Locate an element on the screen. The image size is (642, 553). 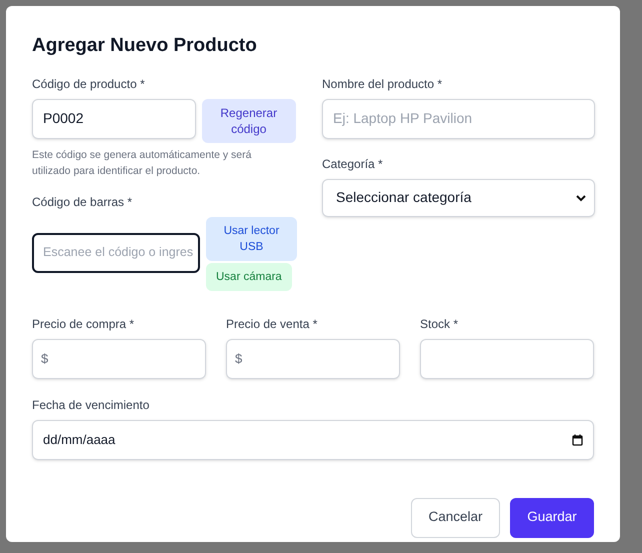
save-button: Guardar is located at coordinates (552, 518).